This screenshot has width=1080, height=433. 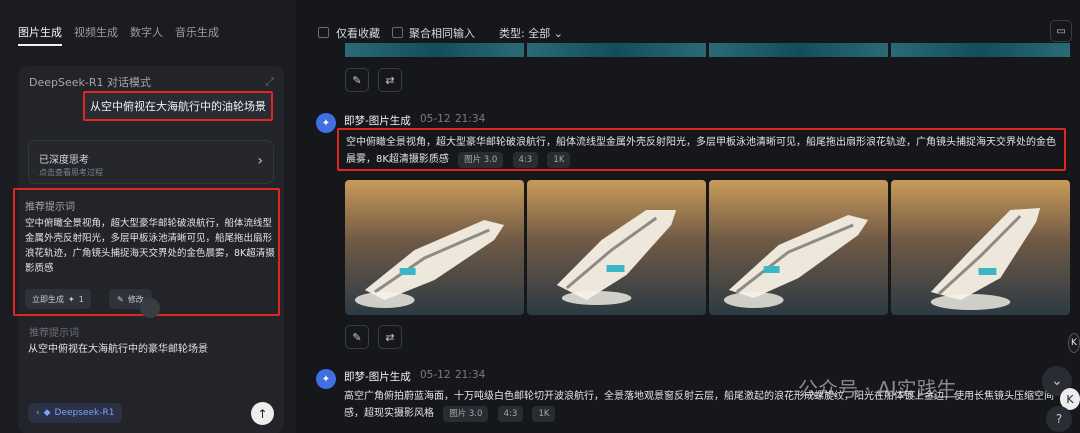 I want to click on tab-image-generation: 图片生成, so click(x=40, y=32).